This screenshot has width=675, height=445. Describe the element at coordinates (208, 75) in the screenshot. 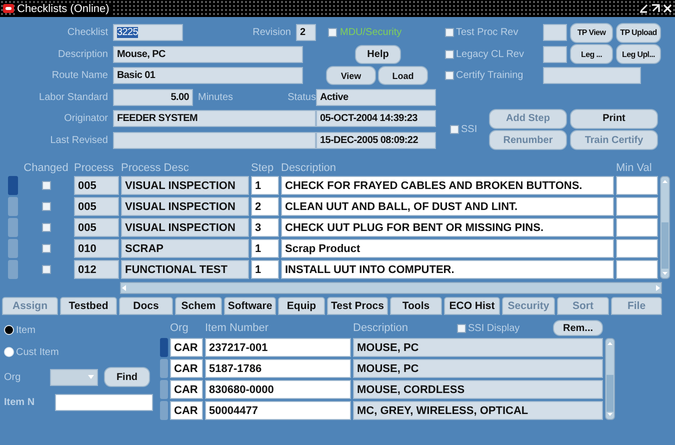

I see `route-name-field: Basic 01` at that location.